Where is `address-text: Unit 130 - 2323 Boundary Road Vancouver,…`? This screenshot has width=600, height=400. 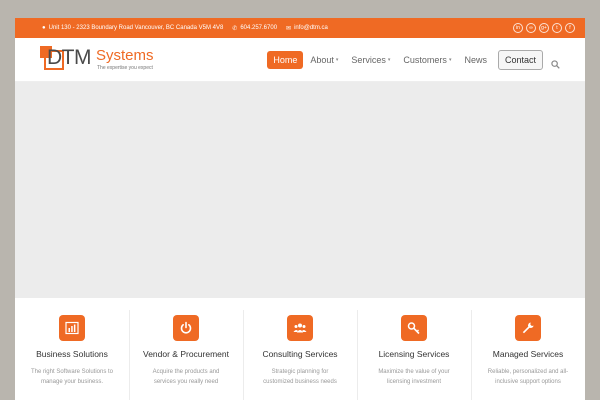
address-text: Unit 130 - 2323 Boundary Road Vancouver,… is located at coordinates (136, 28).